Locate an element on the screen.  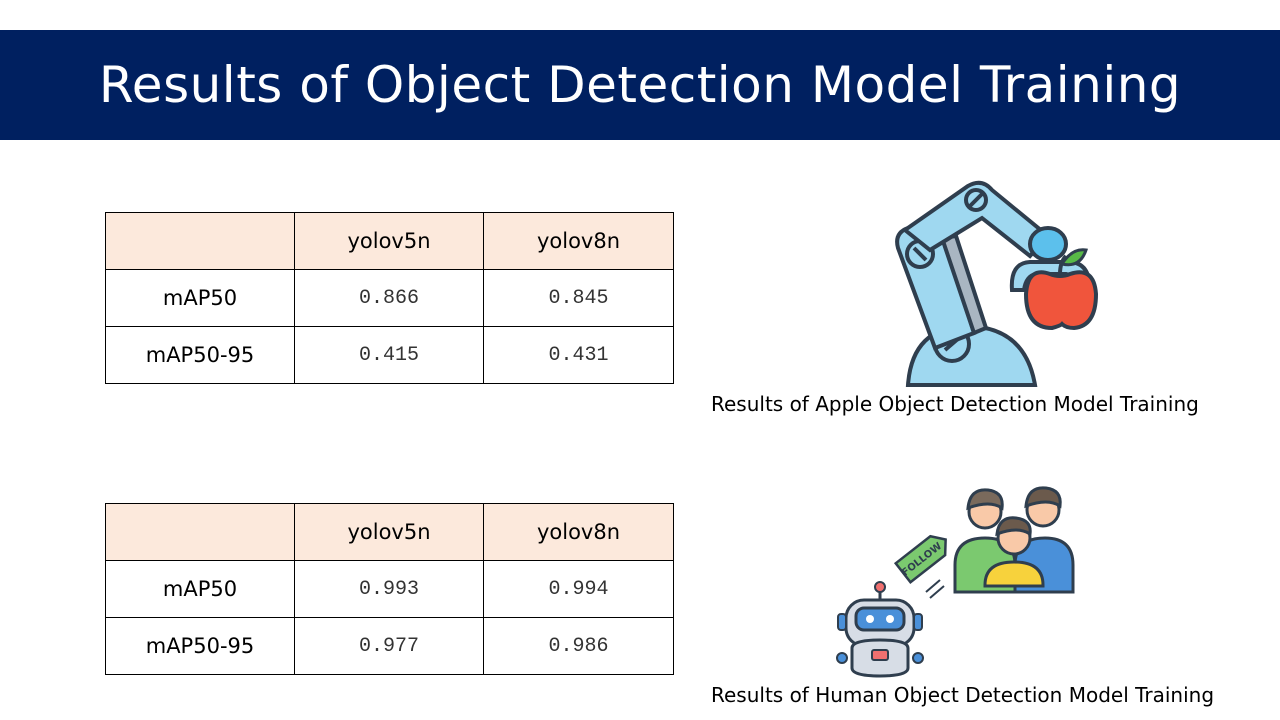
table-row: mAP50-95 0.415 0.431 is located at coordinates (389, 355).